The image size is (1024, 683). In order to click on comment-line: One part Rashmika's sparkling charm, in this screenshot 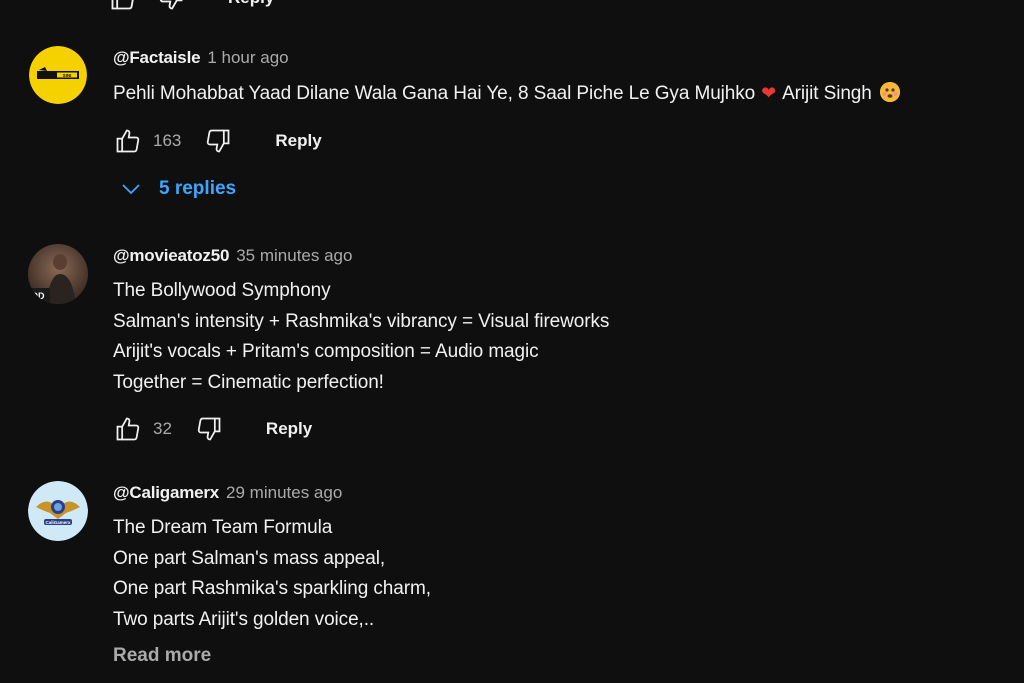, I will do `click(272, 588)`.